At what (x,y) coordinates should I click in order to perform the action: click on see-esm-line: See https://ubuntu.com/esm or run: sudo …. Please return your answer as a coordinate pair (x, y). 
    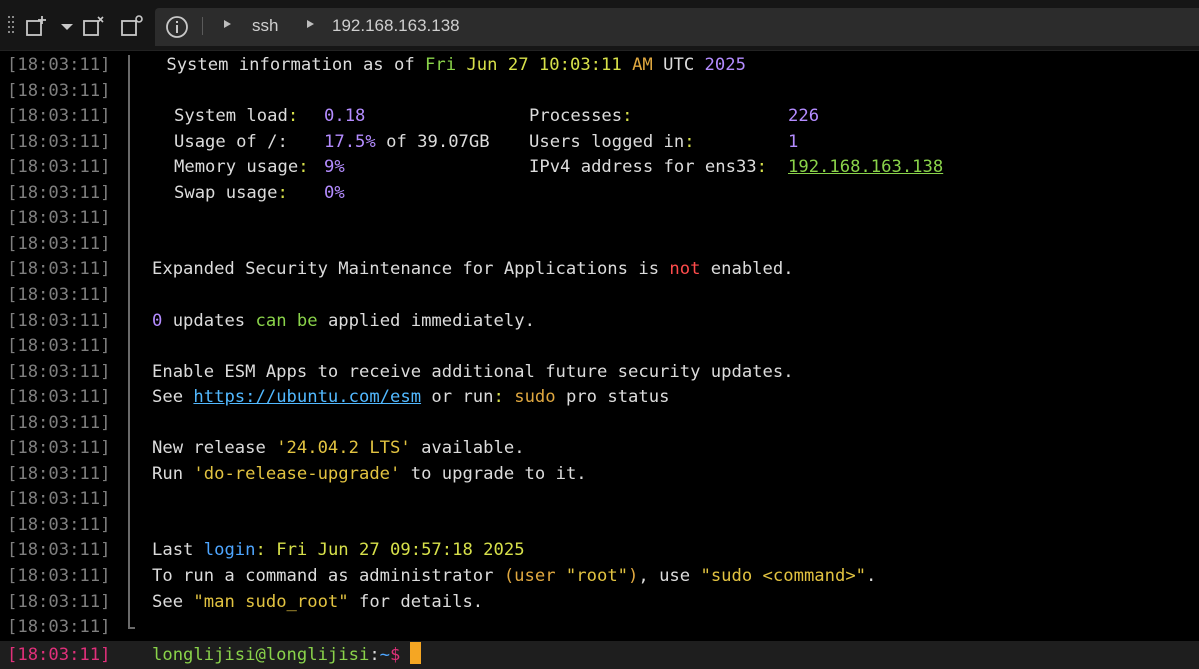
    Looking at the image, I should click on (411, 397).